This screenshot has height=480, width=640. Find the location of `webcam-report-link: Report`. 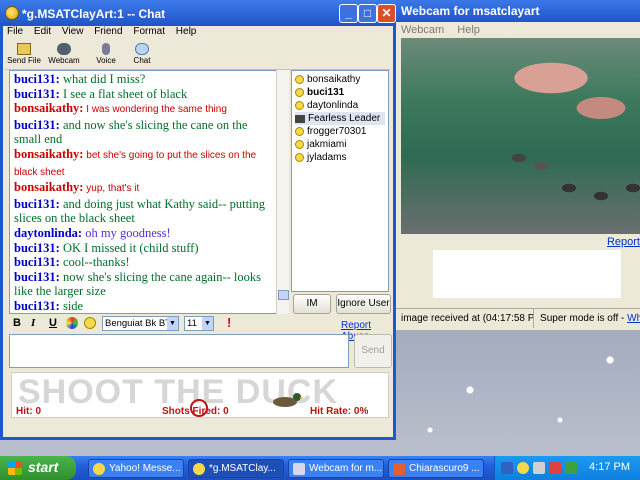

webcam-report-link: Report is located at coordinates (623, 242).